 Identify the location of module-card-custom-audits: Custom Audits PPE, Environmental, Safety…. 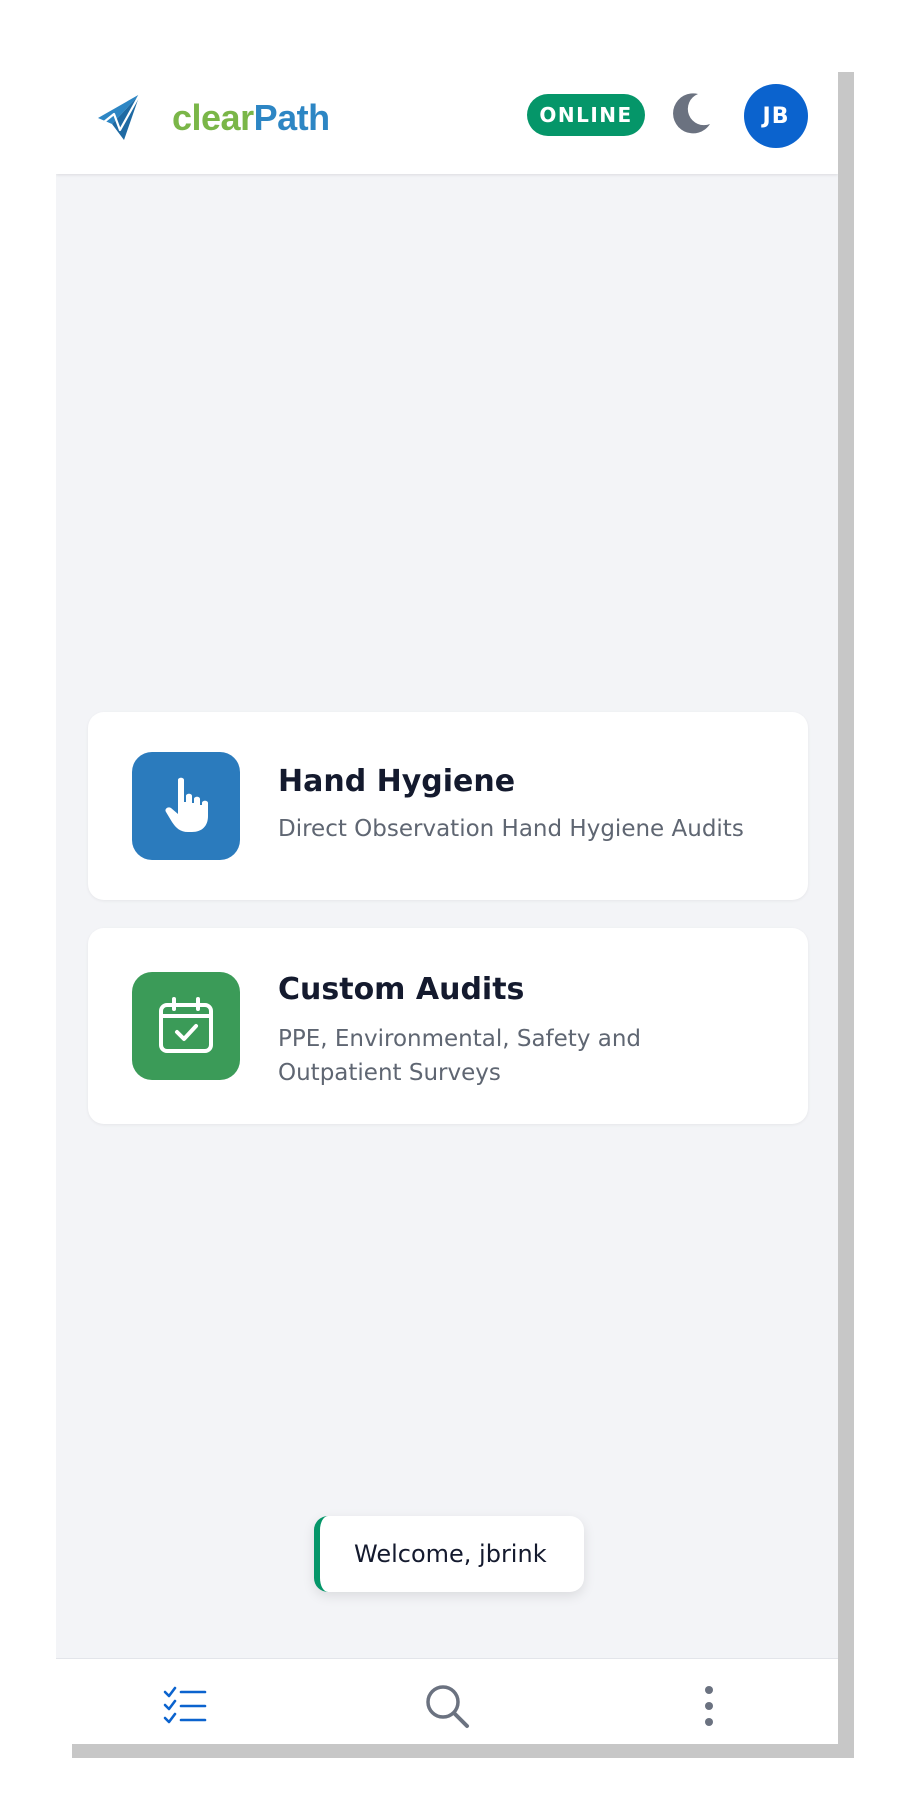
(448, 1026).